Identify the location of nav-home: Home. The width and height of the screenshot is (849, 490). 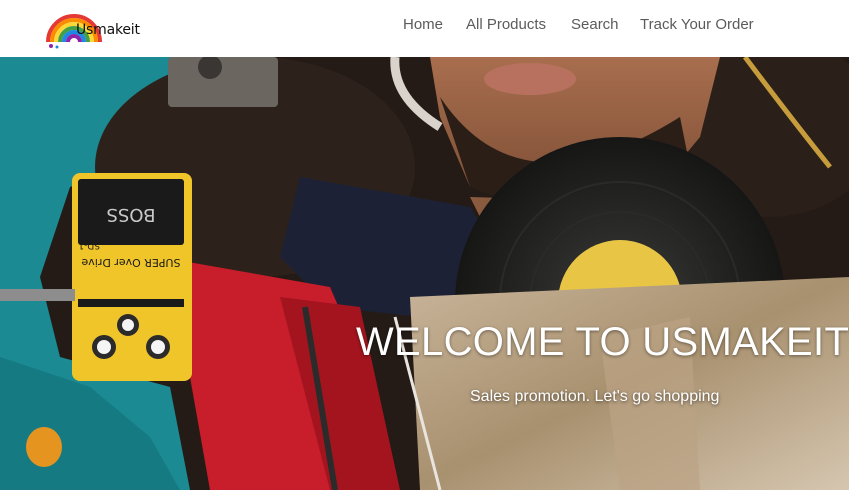
(423, 24).